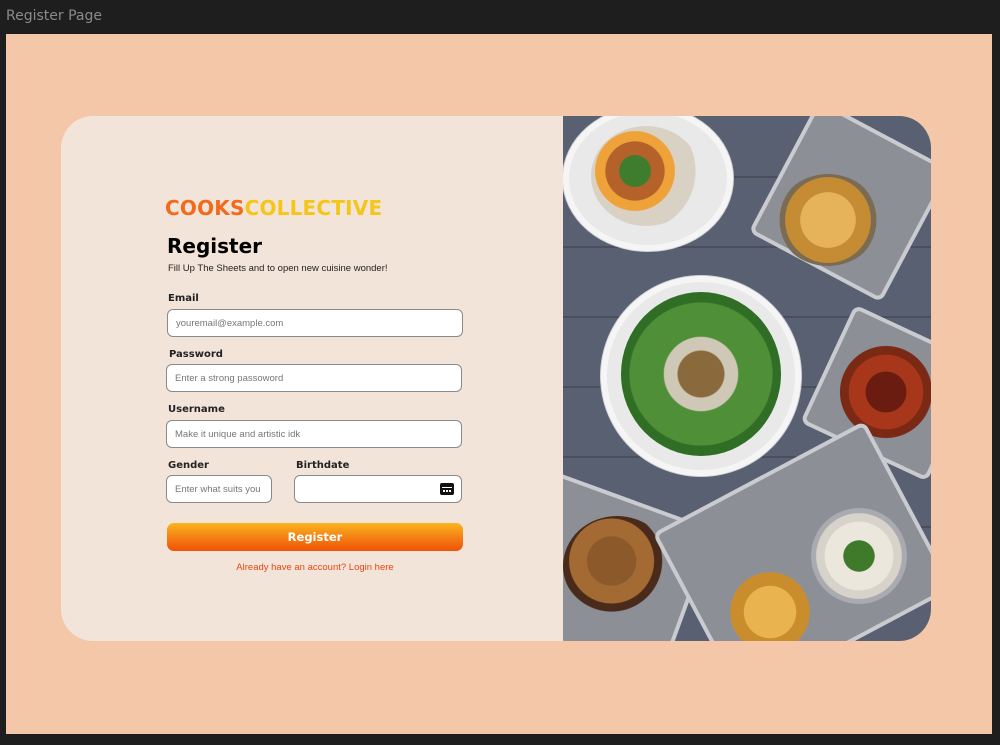 Image resolution: width=1000 pixels, height=745 pixels. I want to click on brand-logo-part2: COLLECTIVE, so click(313, 208).